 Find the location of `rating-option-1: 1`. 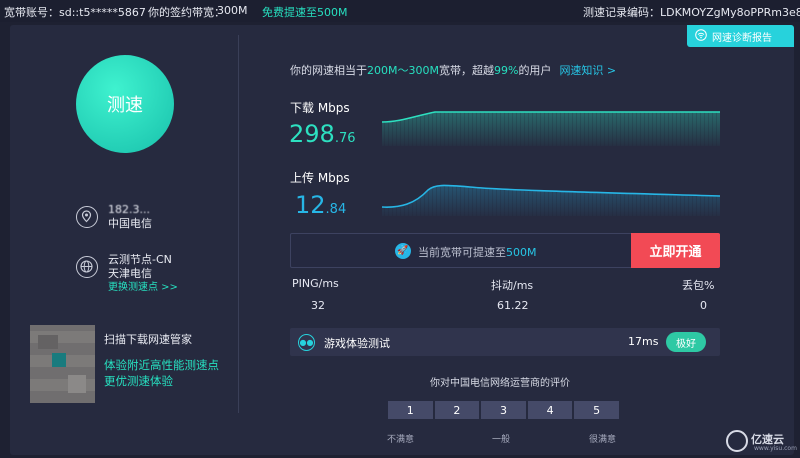

rating-option-1: 1 is located at coordinates (410, 410).